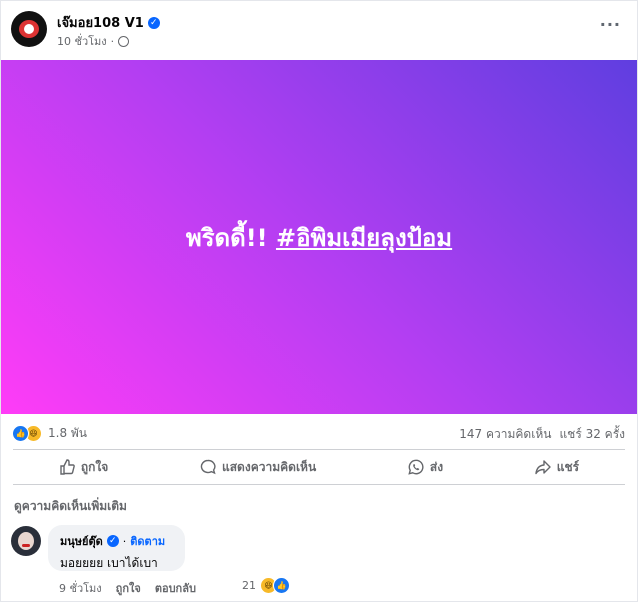 This screenshot has width=638, height=602. Describe the element at coordinates (70, 506) in the screenshot. I see `view-more-comments-link: ดูความคิดเห็นเพิ่มเติม` at that location.